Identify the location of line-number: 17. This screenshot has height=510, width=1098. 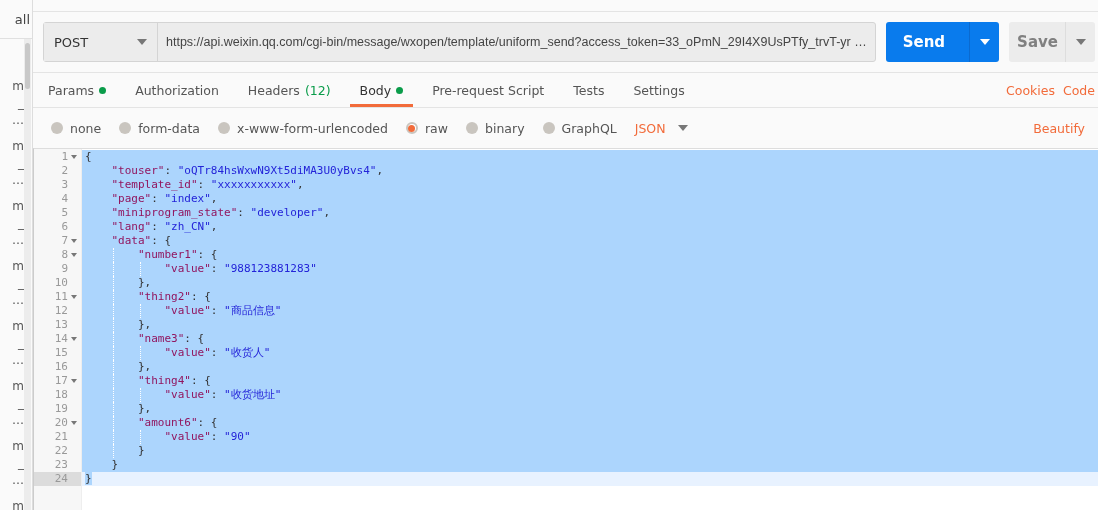
(60, 381).